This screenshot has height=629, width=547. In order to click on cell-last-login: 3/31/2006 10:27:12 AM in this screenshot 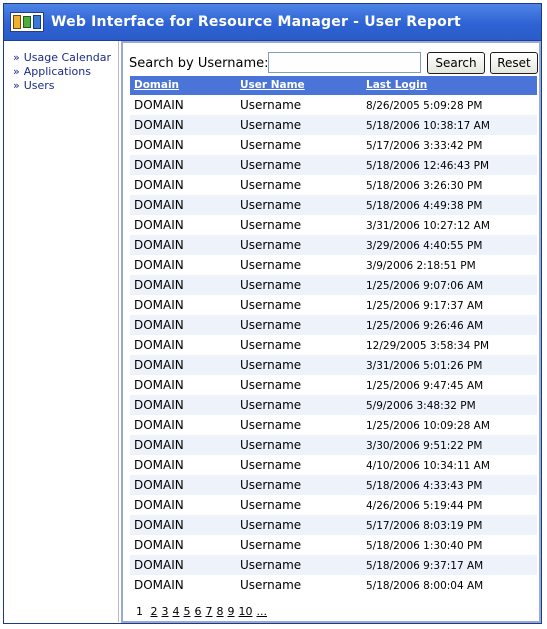, I will do `click(428, 226)`.